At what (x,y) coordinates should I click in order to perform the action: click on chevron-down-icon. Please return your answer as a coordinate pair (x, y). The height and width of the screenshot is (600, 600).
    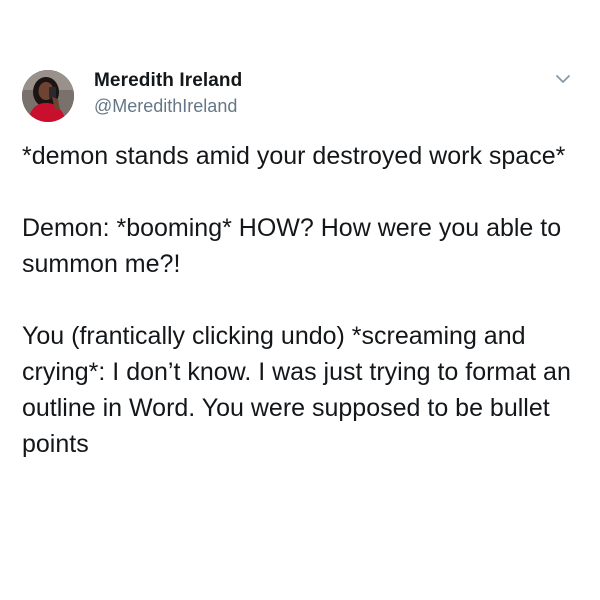
    Looking at the image, I should click on (563, 79).